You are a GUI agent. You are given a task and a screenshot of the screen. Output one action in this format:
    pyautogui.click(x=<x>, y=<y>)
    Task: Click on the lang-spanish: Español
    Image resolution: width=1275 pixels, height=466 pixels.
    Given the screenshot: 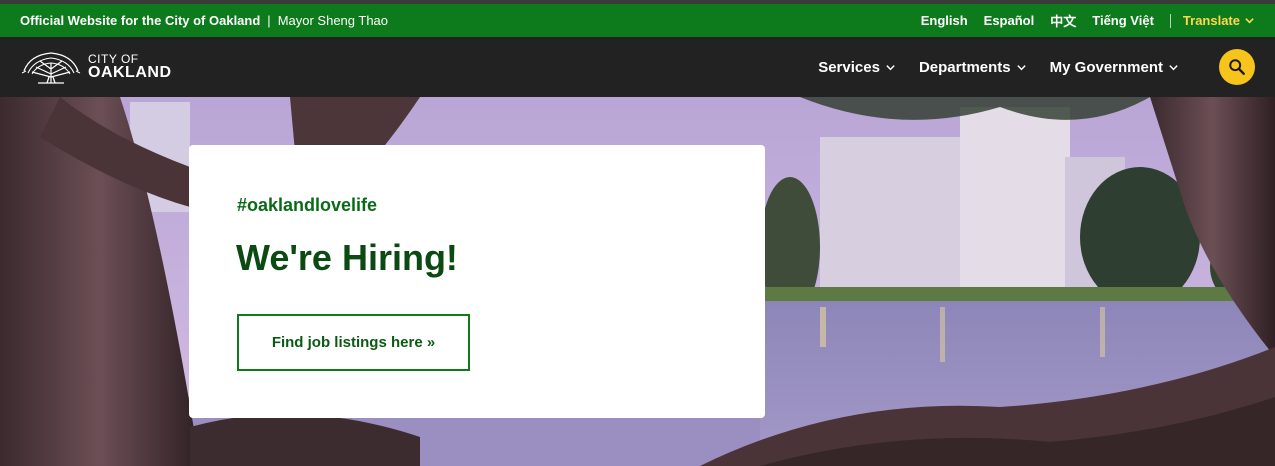 What is the action you would take?
    pyautogui.click(x=1009, y=20)
    